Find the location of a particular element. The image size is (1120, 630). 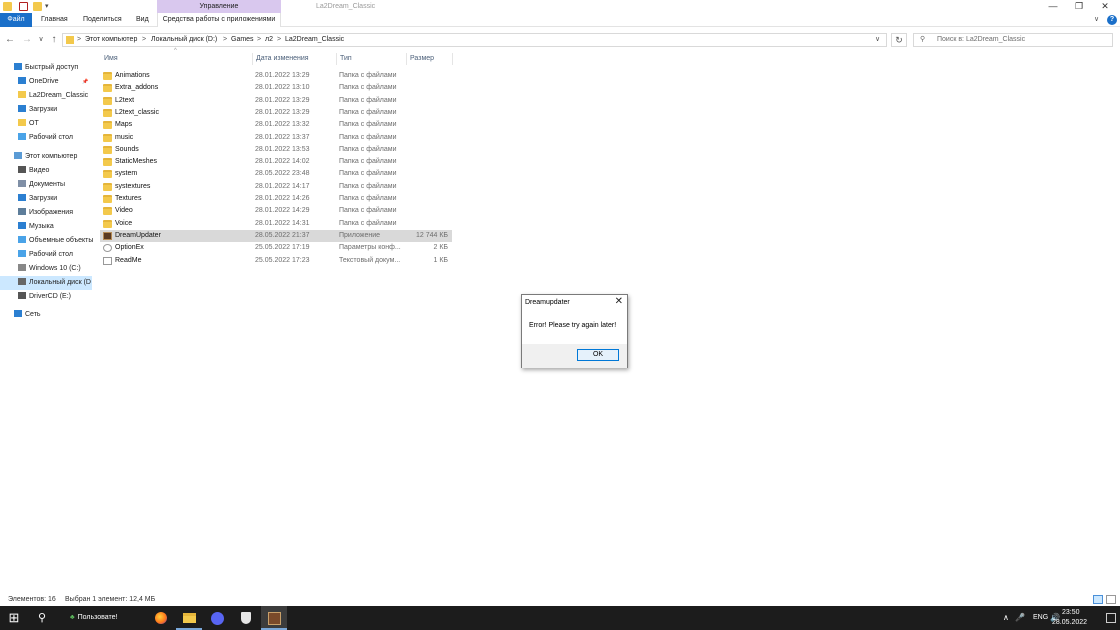

documents-icon is located at coordinates (22, 183).